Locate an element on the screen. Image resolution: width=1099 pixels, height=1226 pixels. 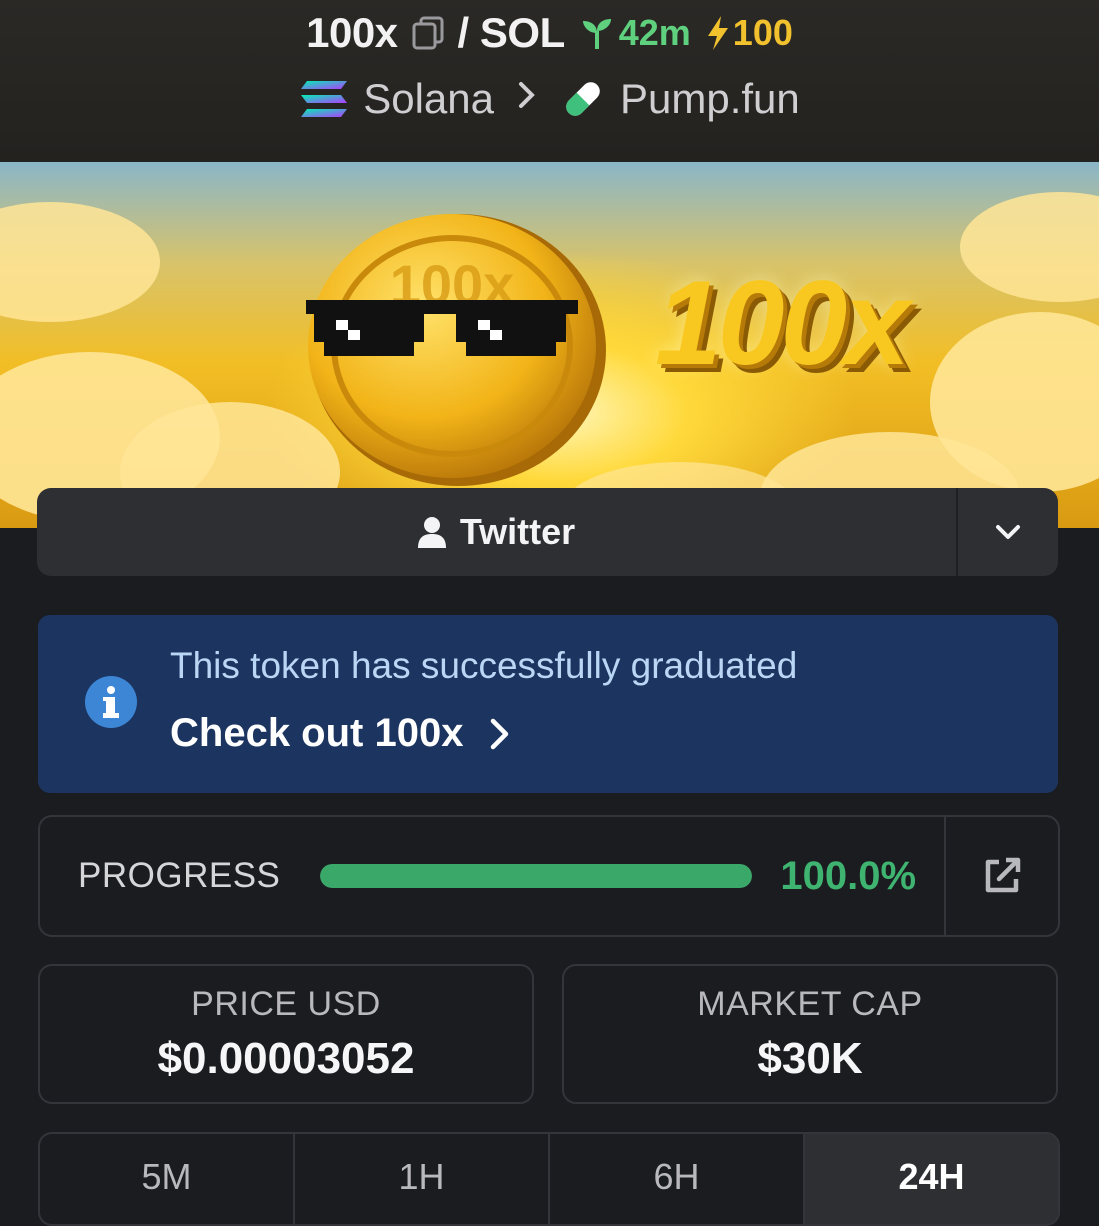
progress-value: 100.0% is located at coordinates (848, 875).